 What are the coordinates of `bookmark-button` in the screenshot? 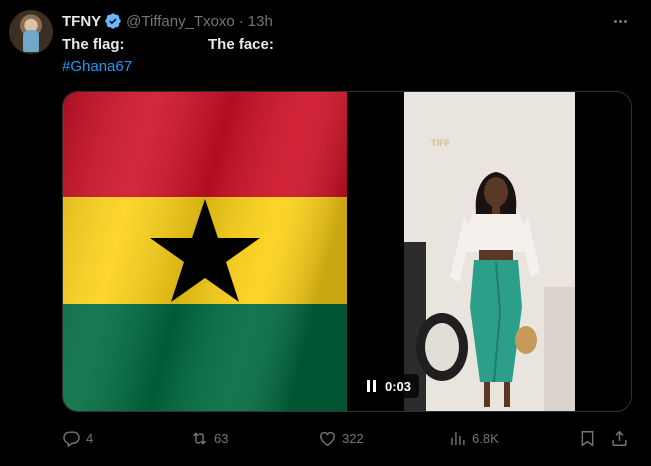 It's located at (587, 438).